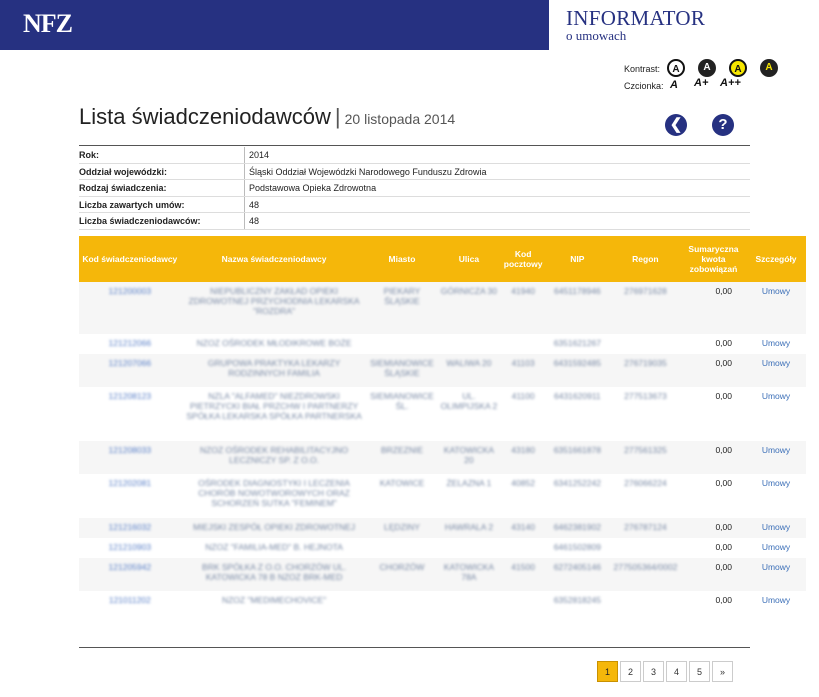 The height and width of the screenshot is (697, 819). Describe the element at coordinates (130, 450) in the screenshot. I see `provider-code: 121208033` at that location.